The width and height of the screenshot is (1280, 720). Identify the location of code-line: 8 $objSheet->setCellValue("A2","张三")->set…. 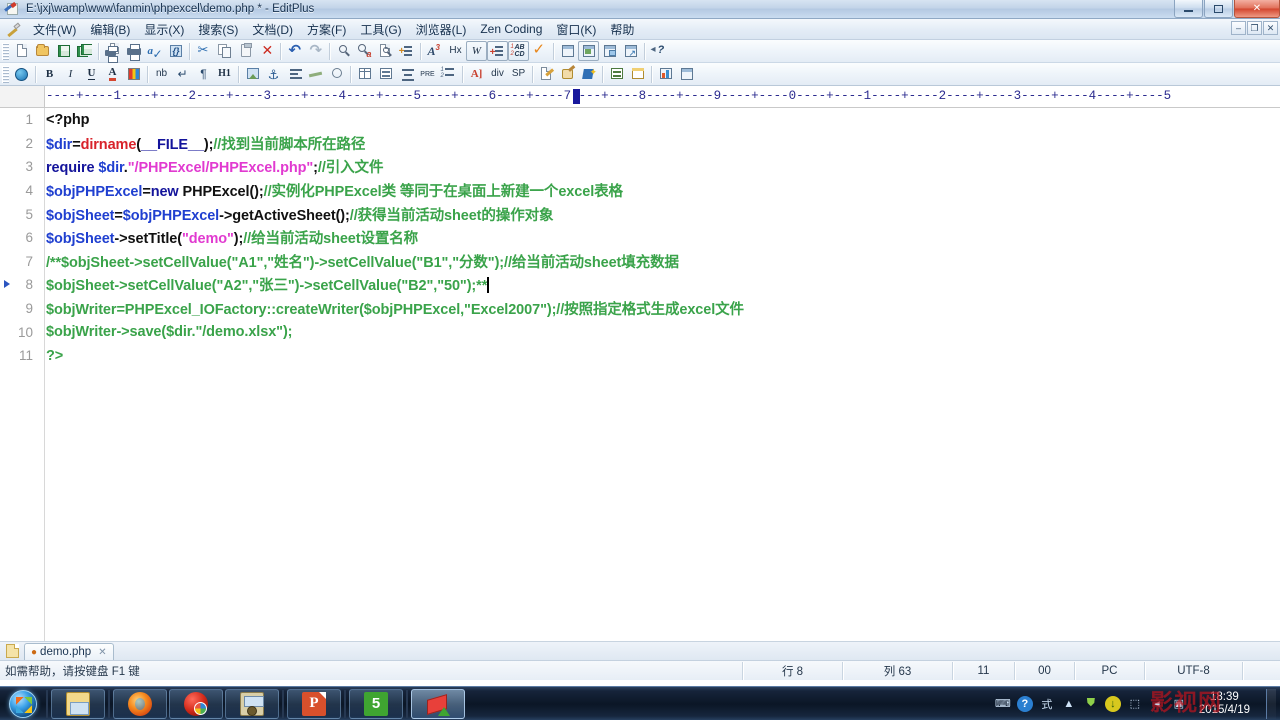
(640, 285).